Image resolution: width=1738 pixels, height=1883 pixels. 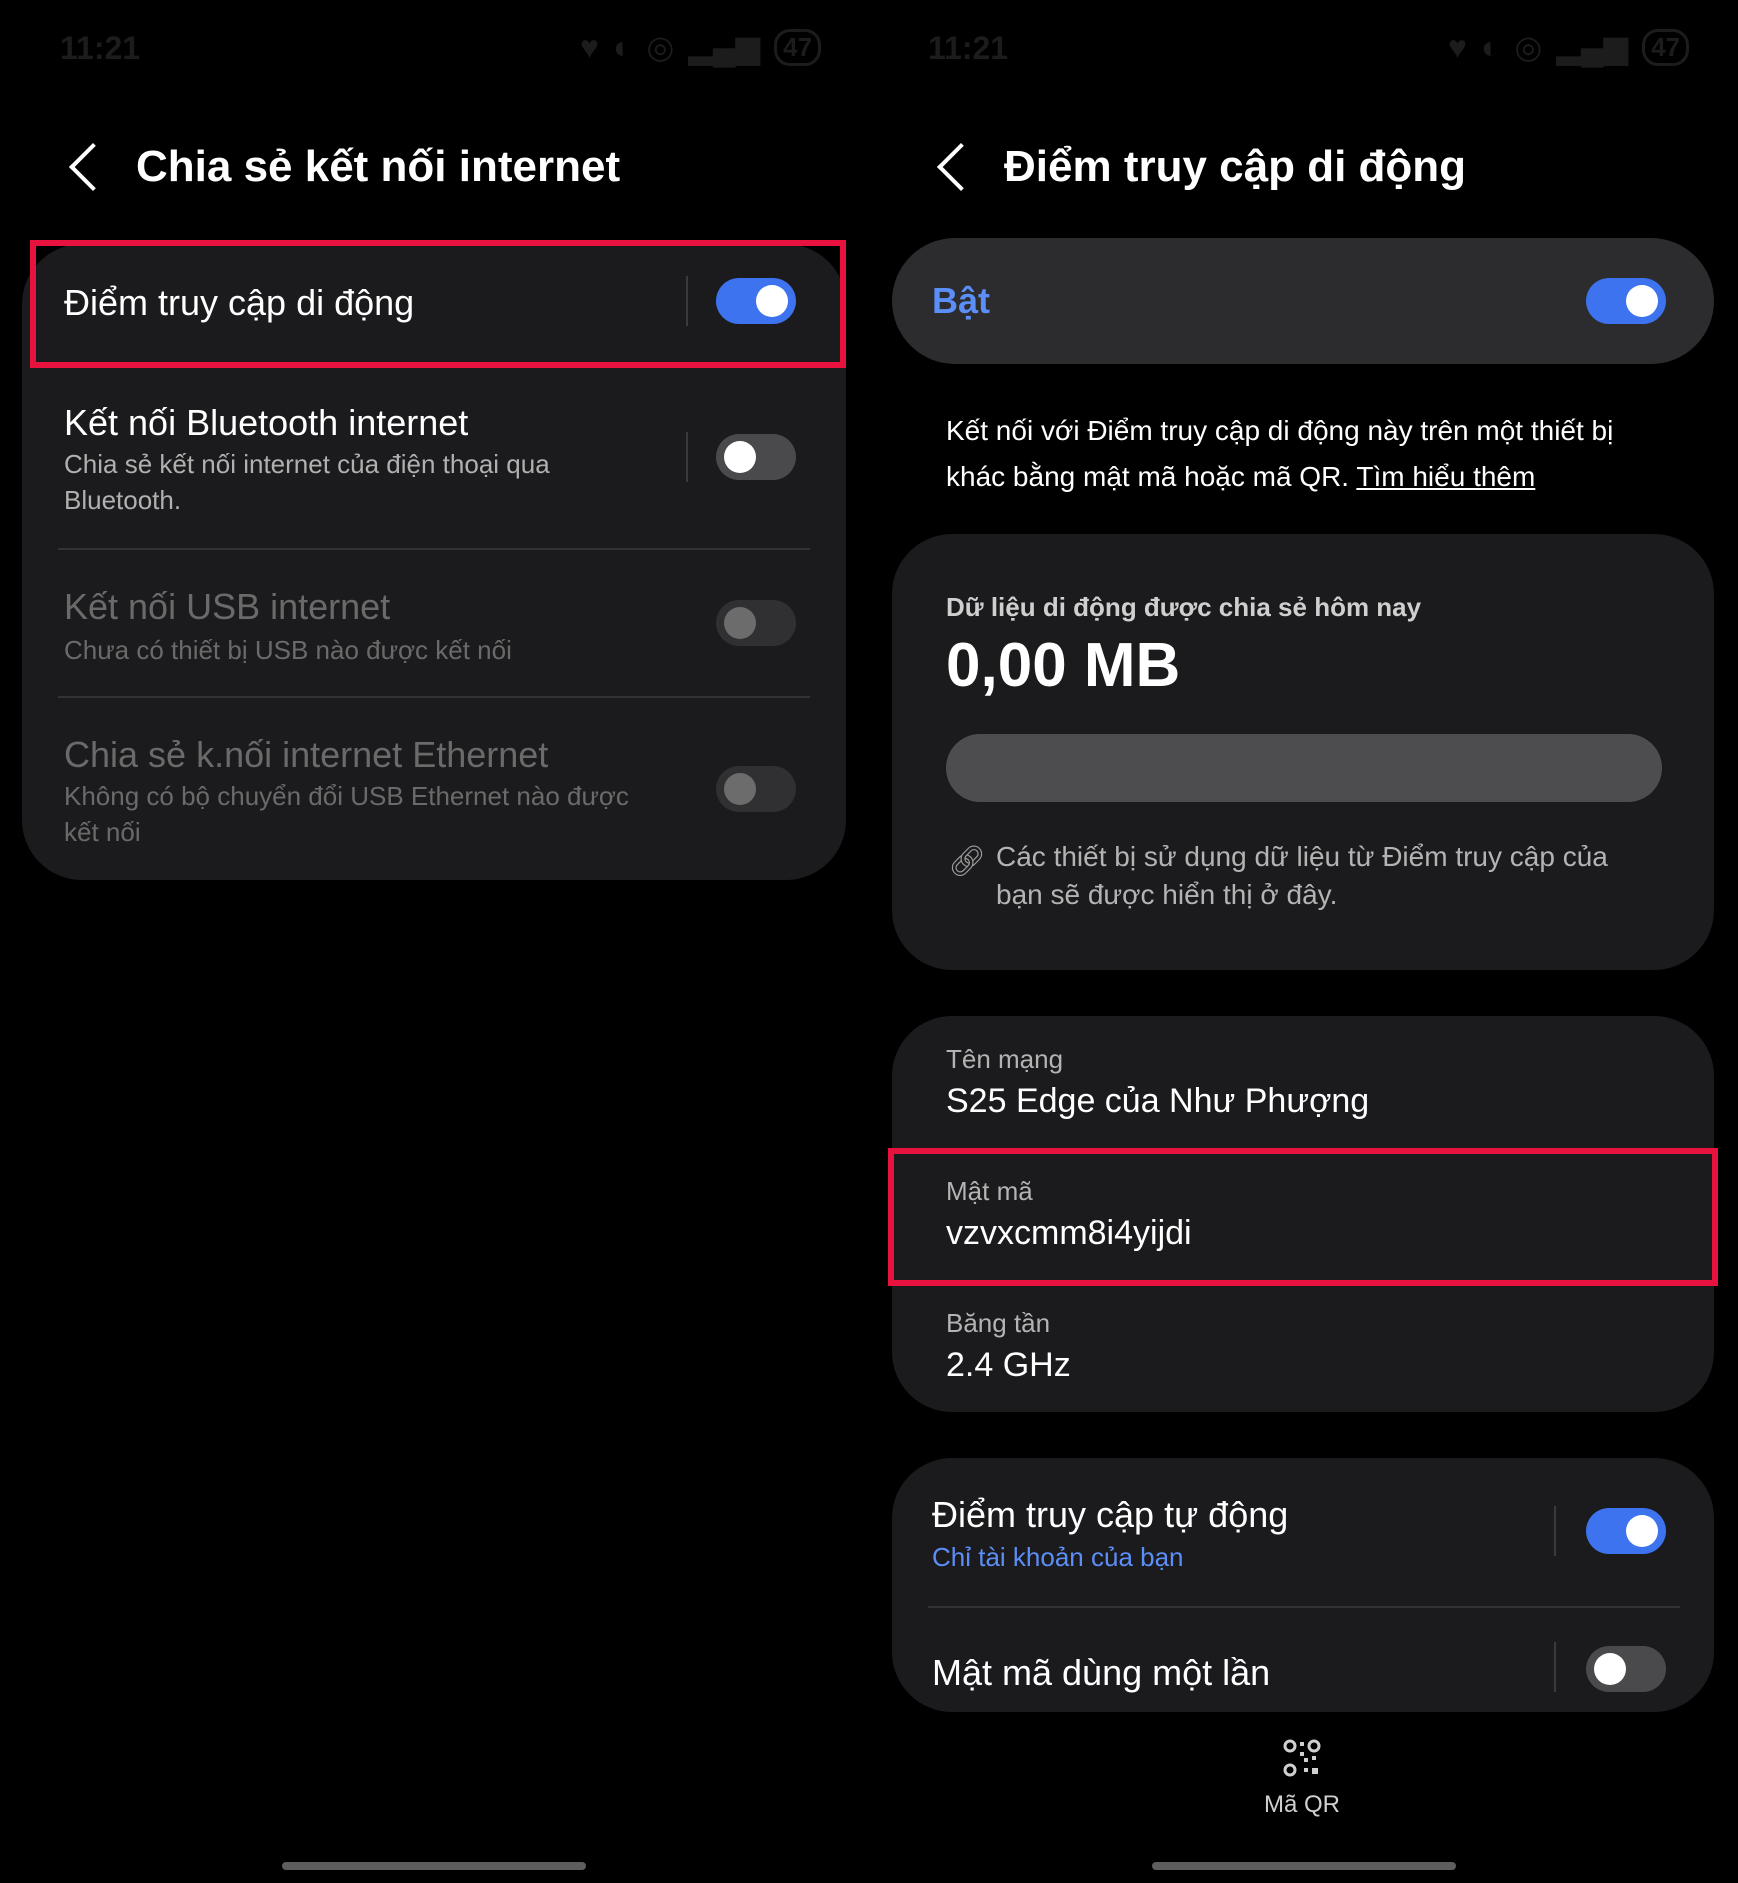 I want to click on qr-code-icon, so click(x=1302, y=1758).